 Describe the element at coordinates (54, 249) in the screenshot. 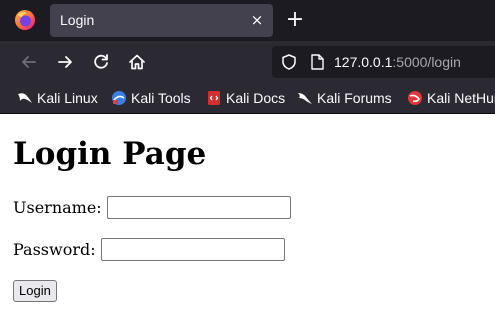

I see `password-label: Password:` at that location.